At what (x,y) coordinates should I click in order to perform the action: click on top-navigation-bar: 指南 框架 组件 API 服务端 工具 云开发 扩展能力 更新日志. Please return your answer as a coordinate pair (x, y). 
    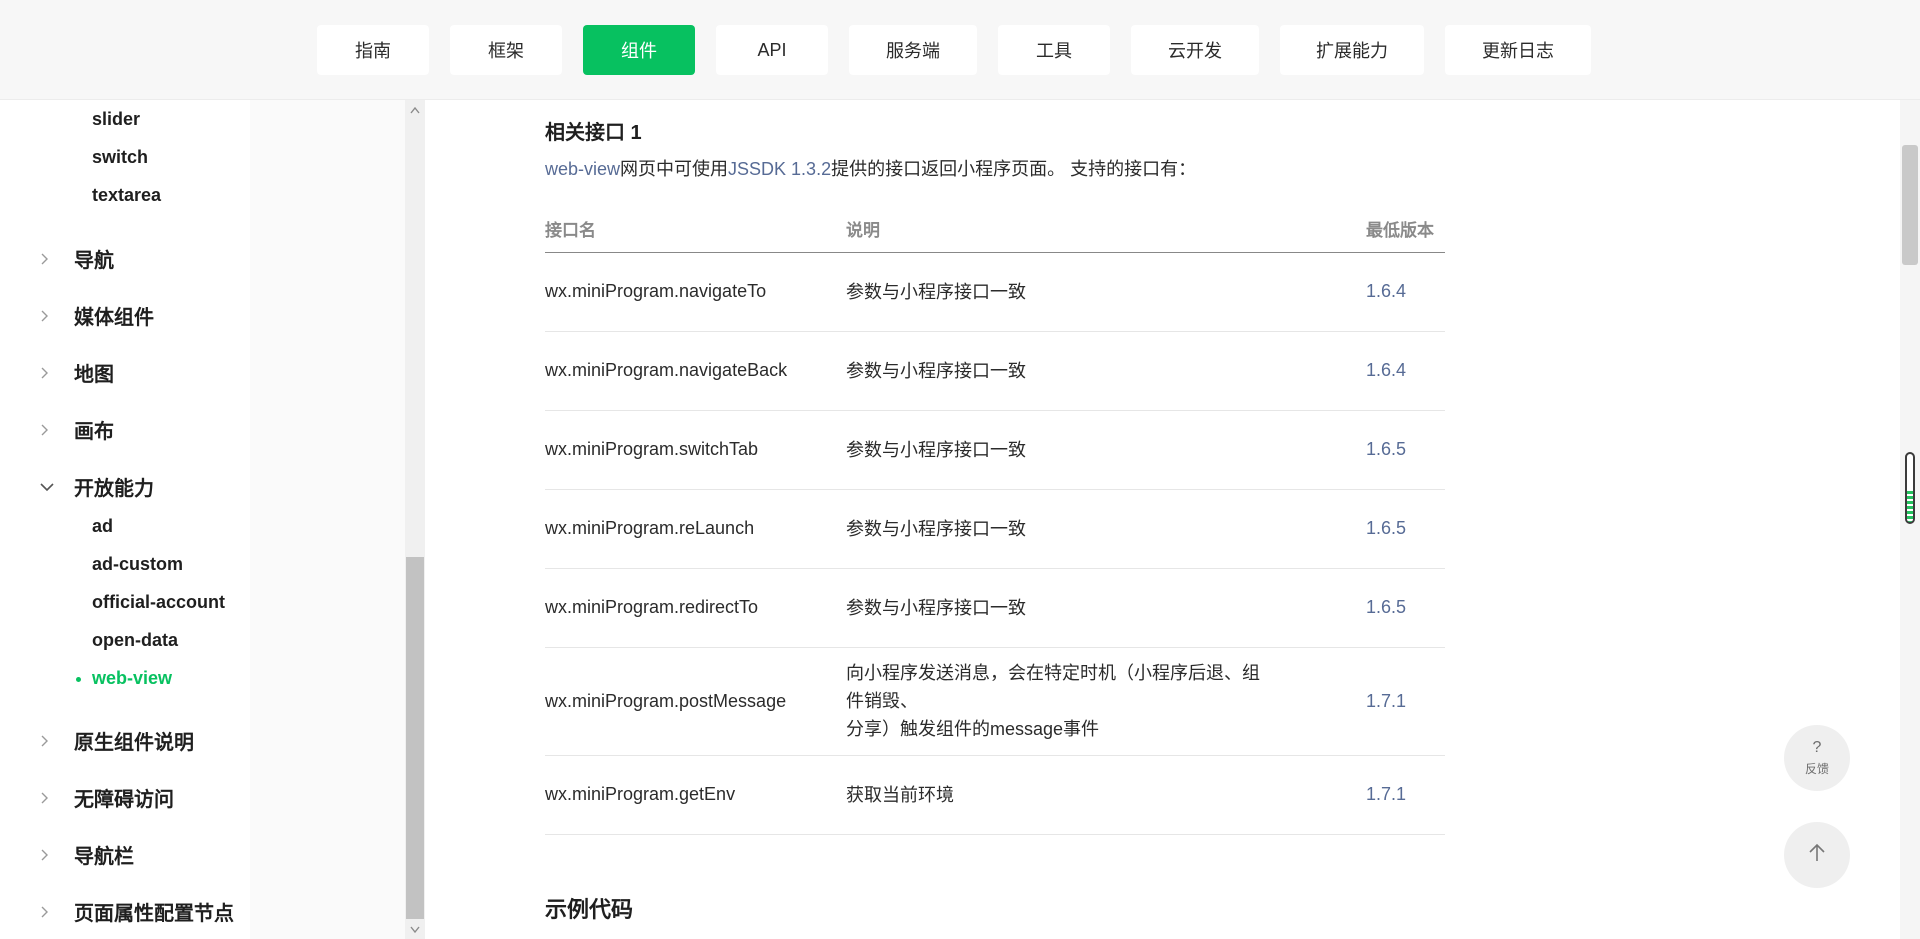
    Looking at the image, I should click on (960, 50).